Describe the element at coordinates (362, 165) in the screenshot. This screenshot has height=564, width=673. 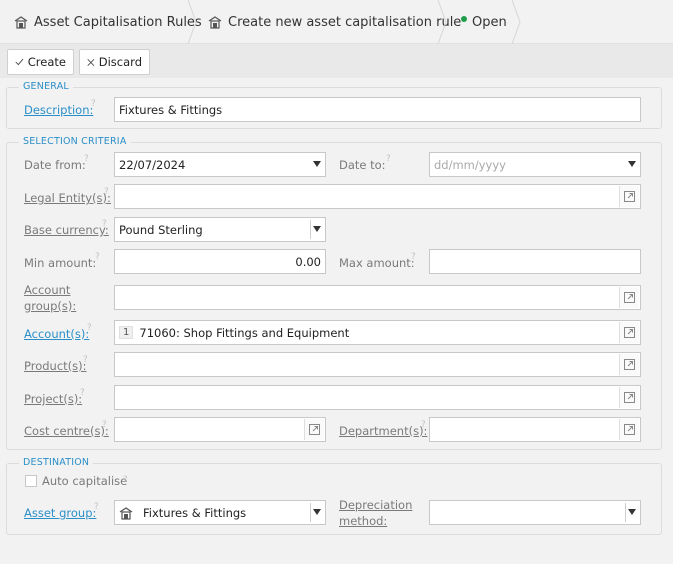
I see `date-to-label: Date to:` at that location.